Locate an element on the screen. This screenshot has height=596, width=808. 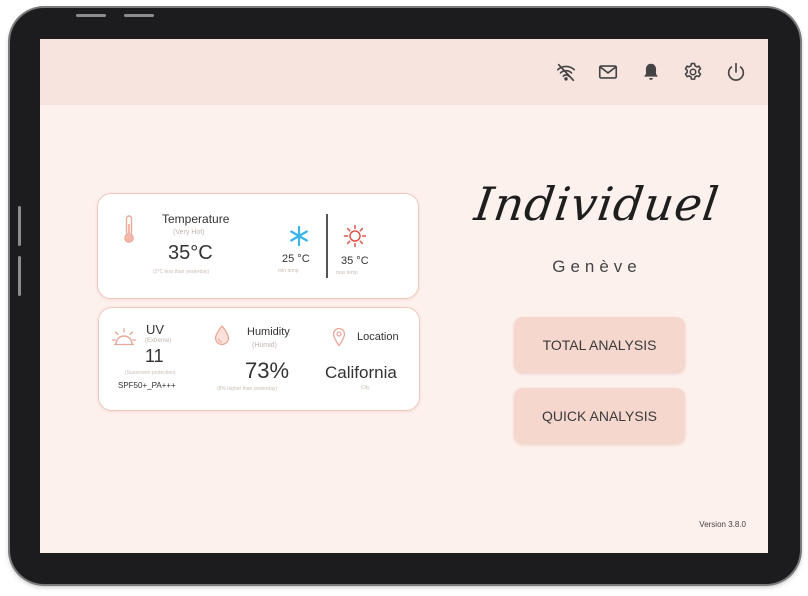
version-label: Version 3.8.0 is located at coordinates (722, 524).